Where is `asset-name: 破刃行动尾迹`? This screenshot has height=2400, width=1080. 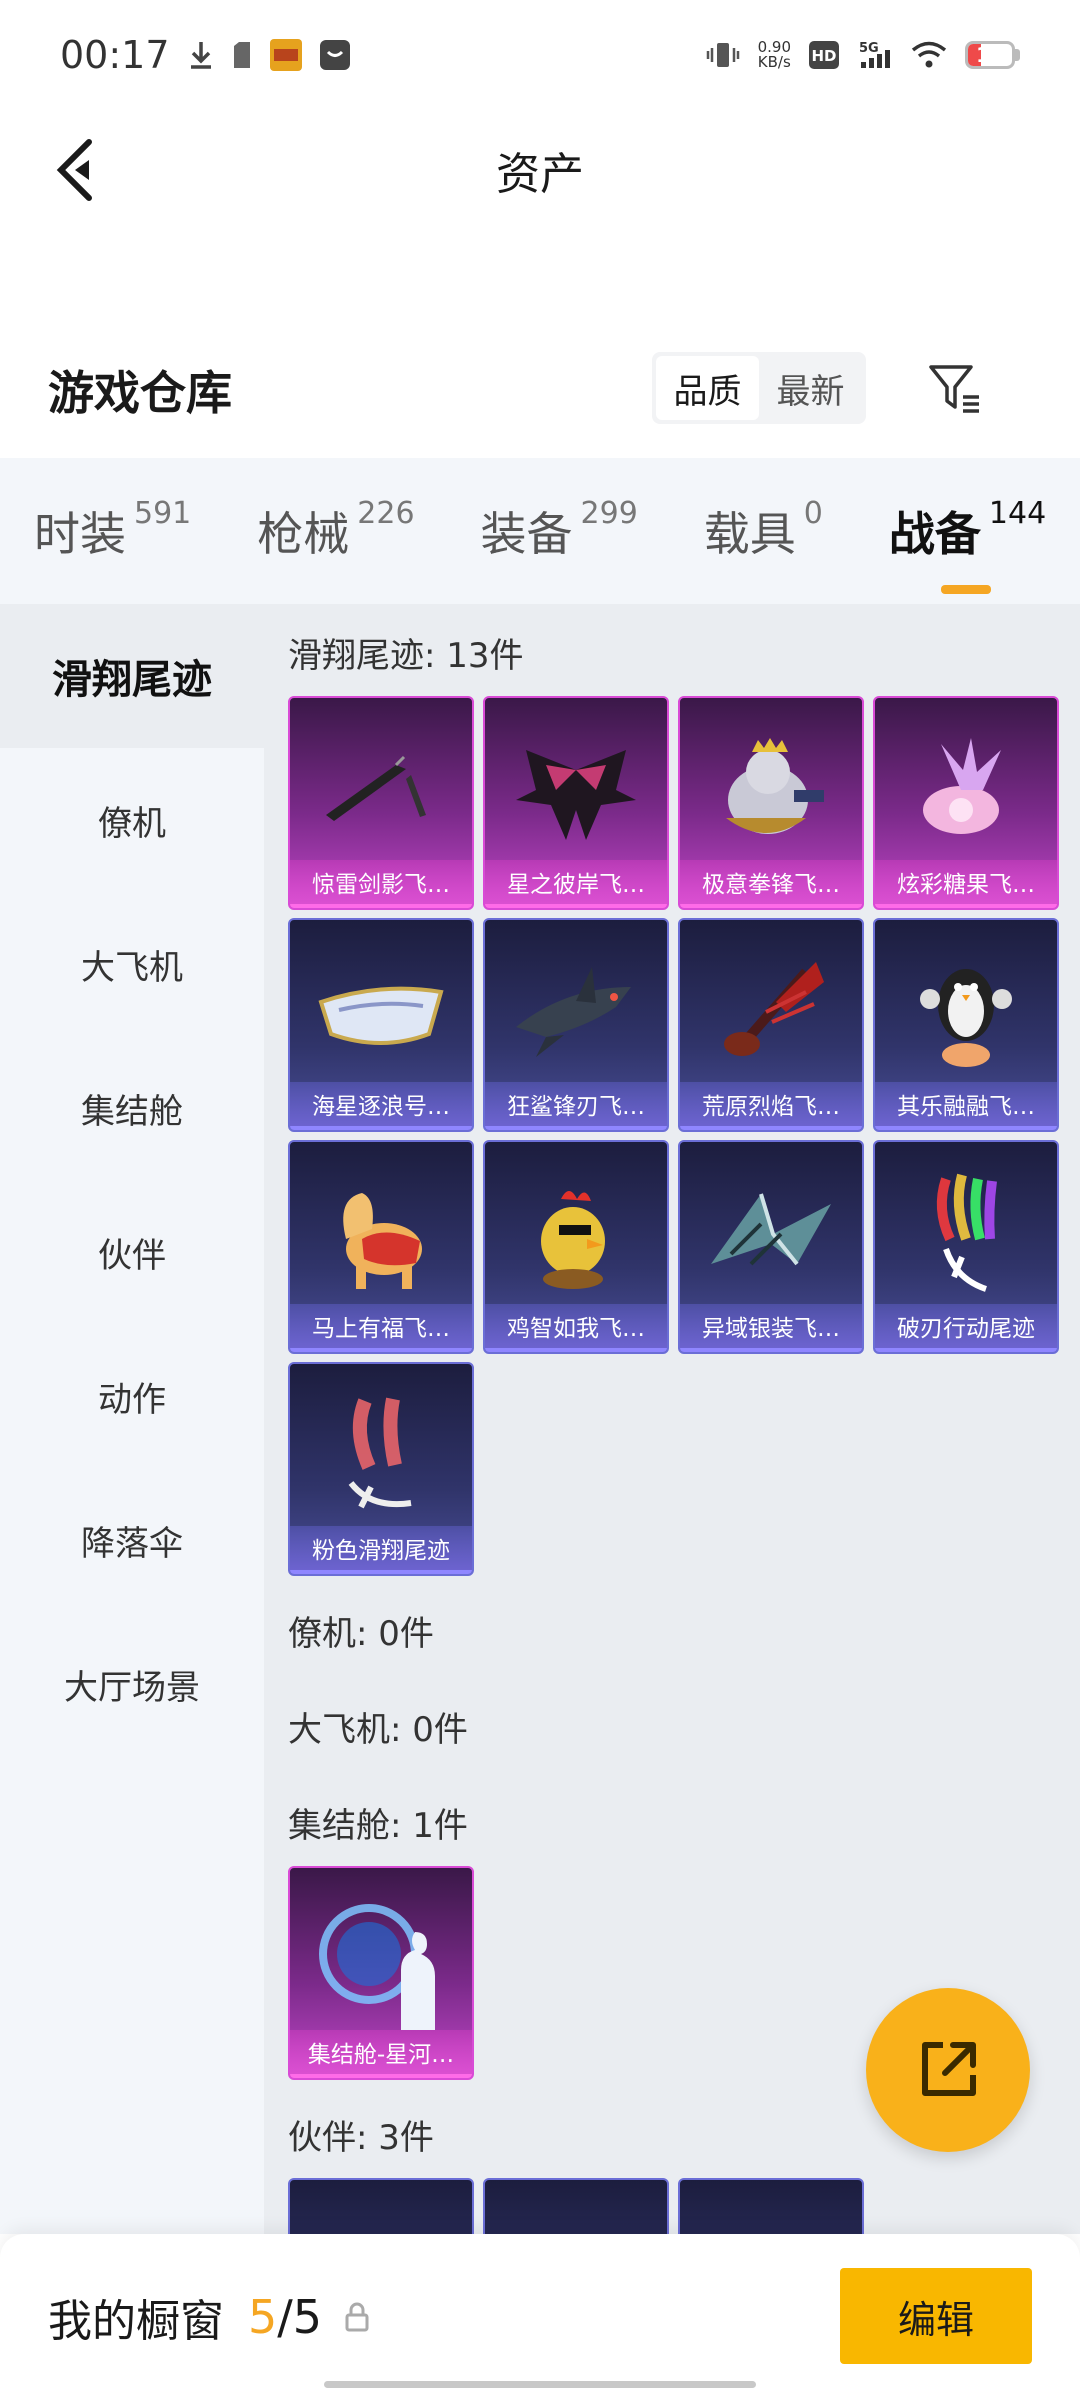 asset-name: 破刃行动尾迹 is located at coordinates (966, 1328).